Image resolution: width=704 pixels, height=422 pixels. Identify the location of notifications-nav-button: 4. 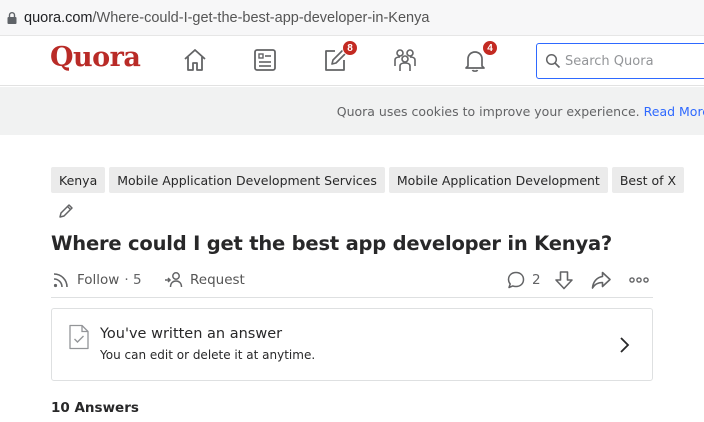
(479, 57).